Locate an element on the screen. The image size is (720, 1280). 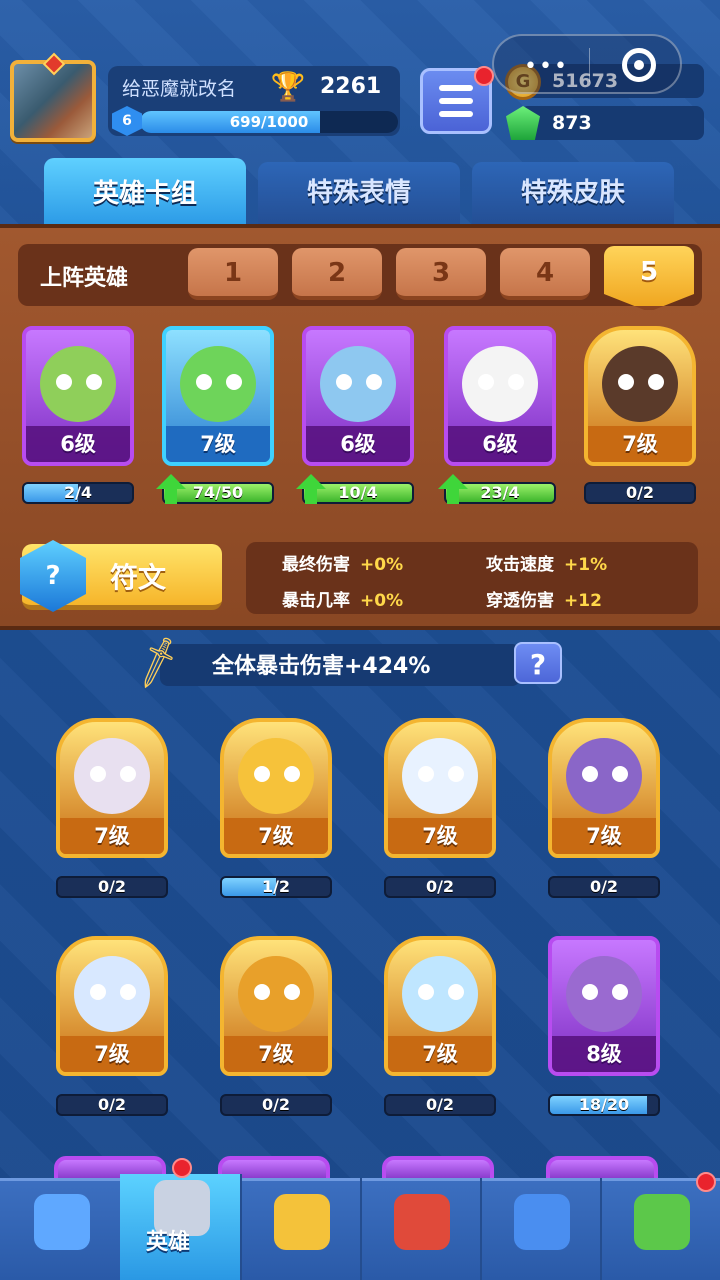
miniprogram-capsule: ••• is located at coordinates (587, 64).